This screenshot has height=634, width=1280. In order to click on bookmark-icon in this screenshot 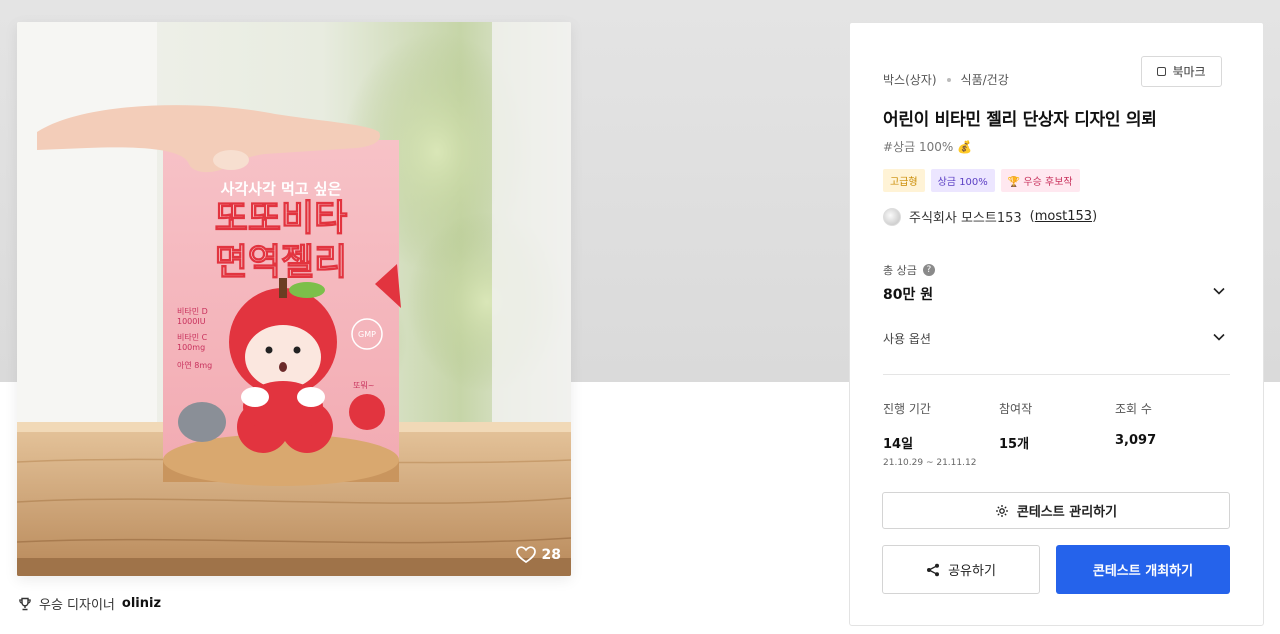, I will do `click(1162, 71)`.